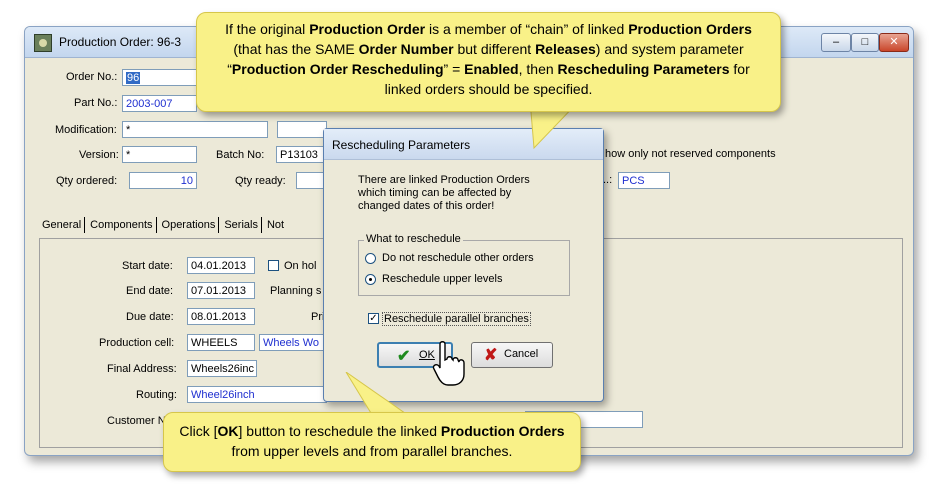 Image resolution: width=942 pixels, height=487 pixels. What do you see at coordinates (99, 155) in the screenshot?
I see `version-label: Version:` at bounding box center [99, 155].